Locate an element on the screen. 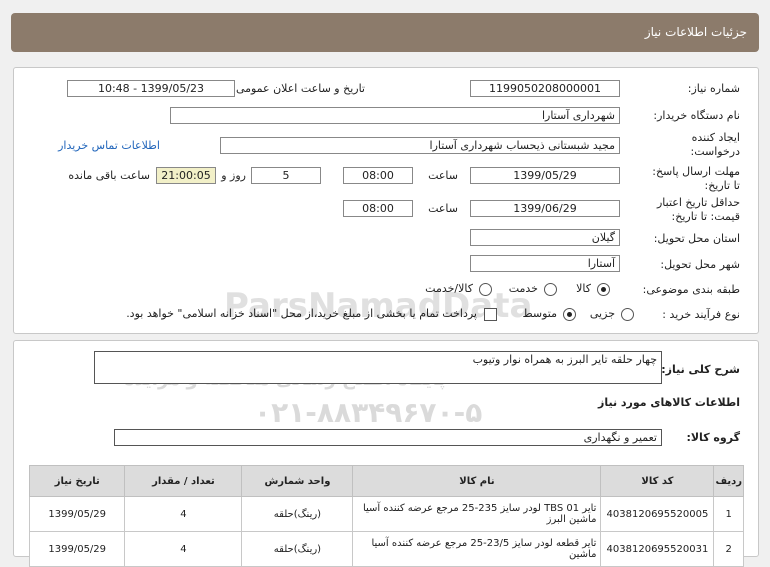  category-both-radio is located at coordinates (485, 289).